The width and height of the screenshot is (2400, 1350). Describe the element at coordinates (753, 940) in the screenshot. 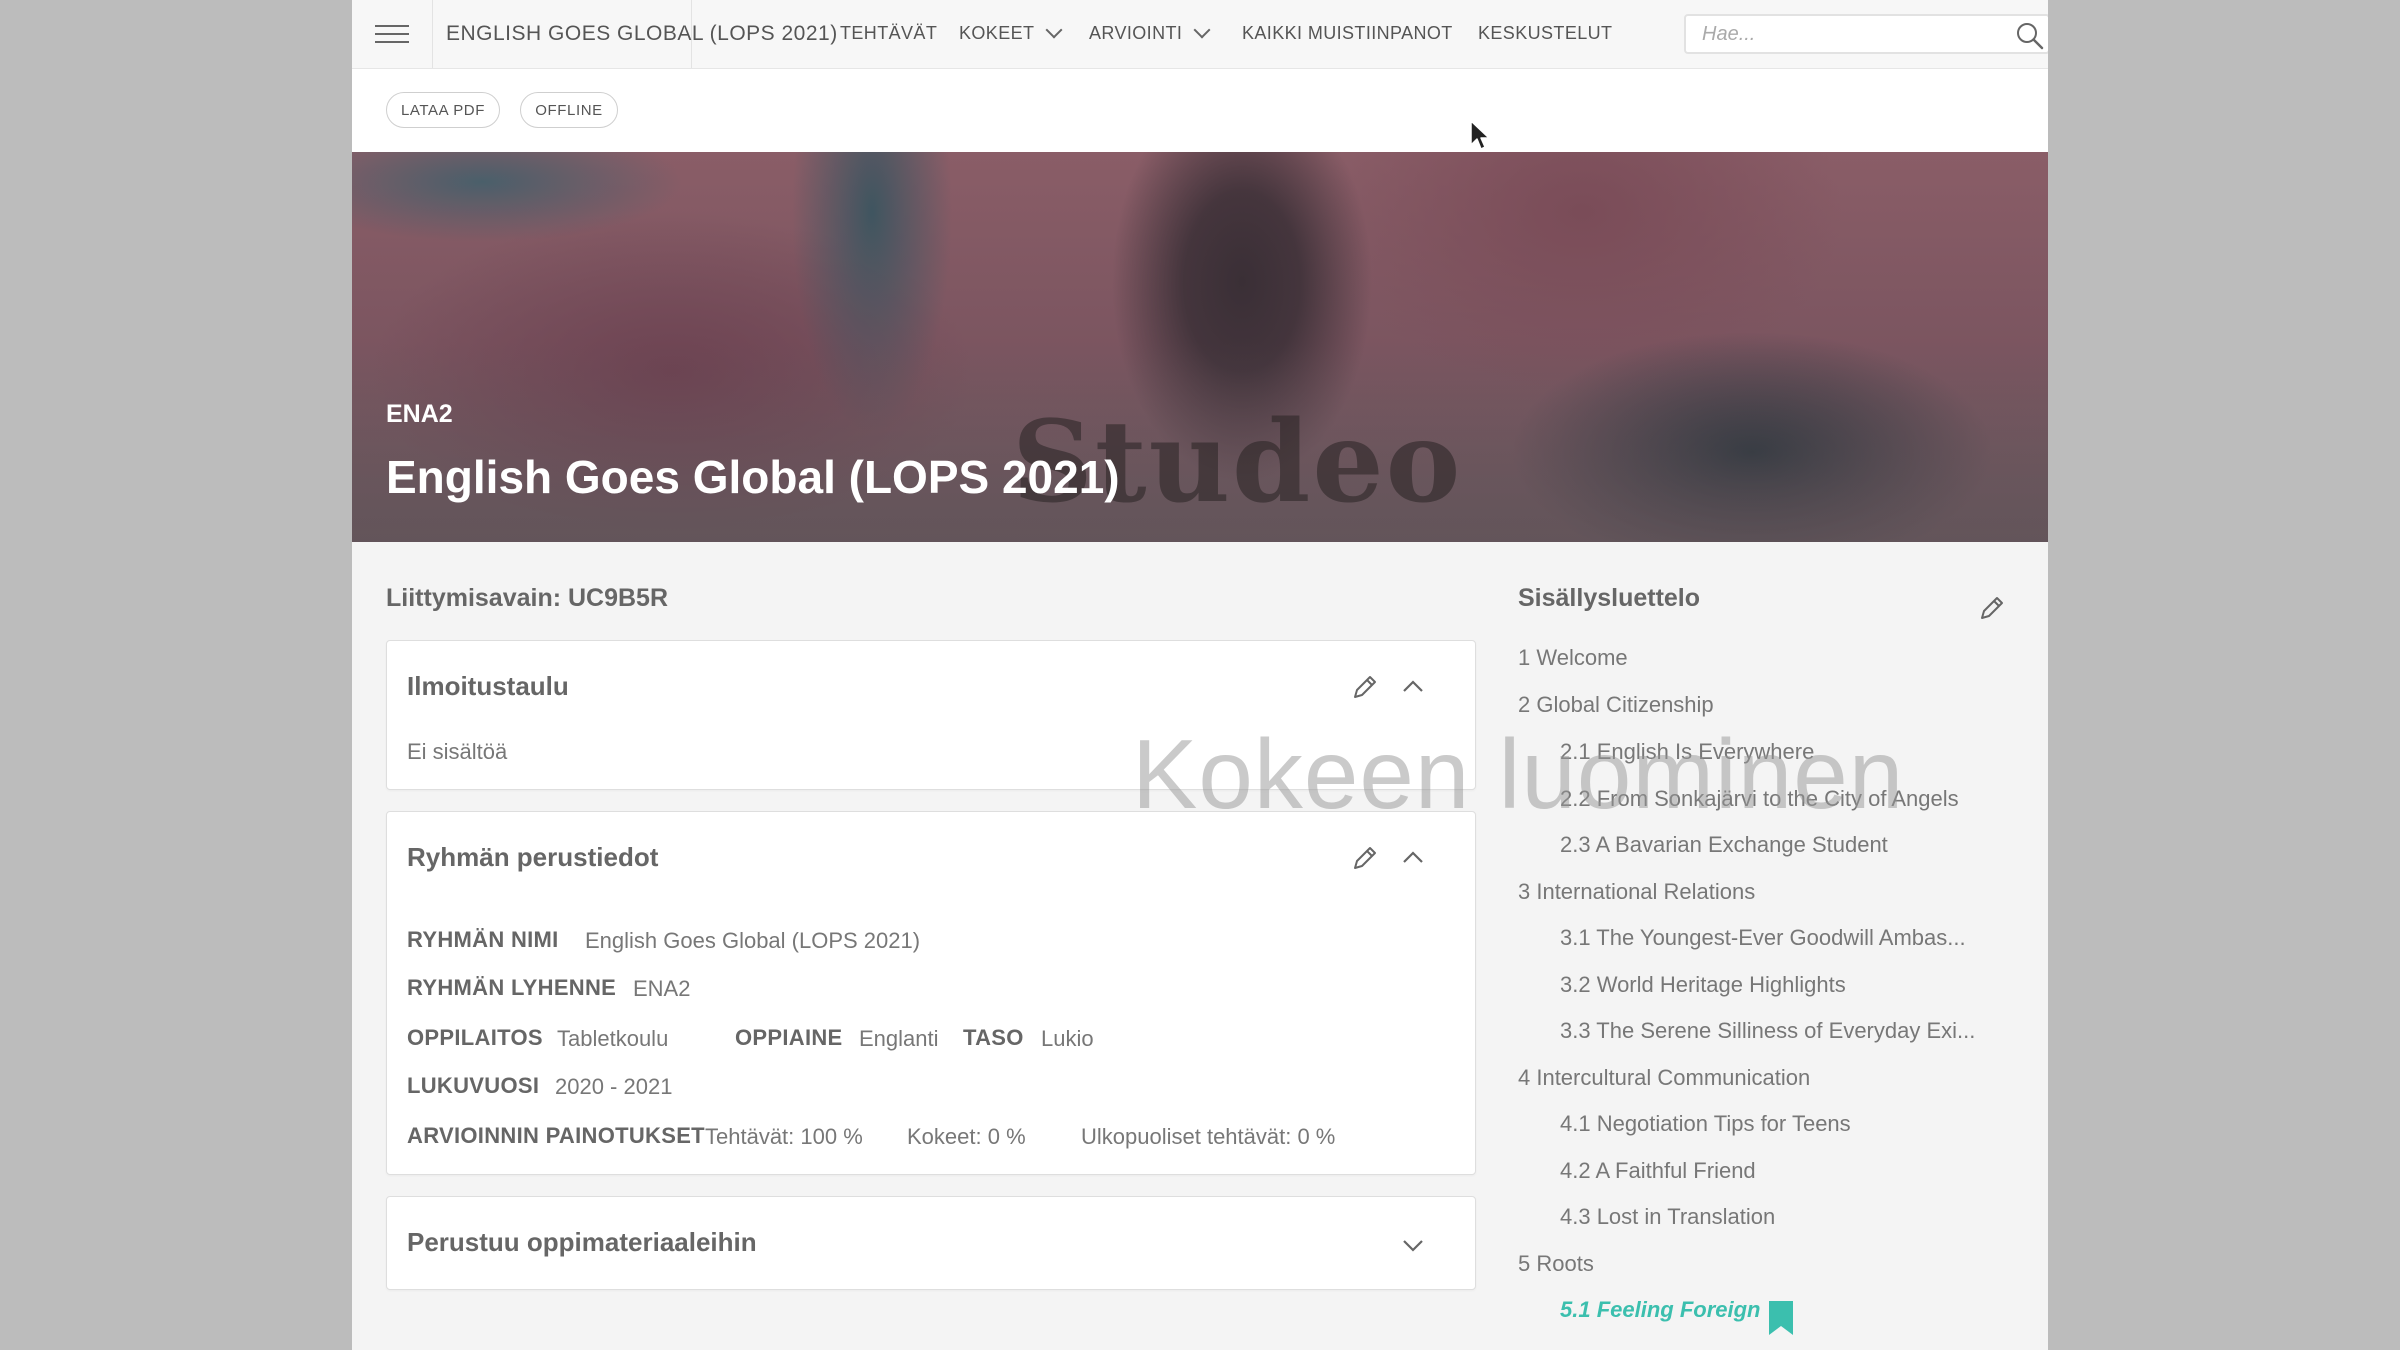

I see `group-name-value: English Goes Global (LOPS 2021)` at that location.